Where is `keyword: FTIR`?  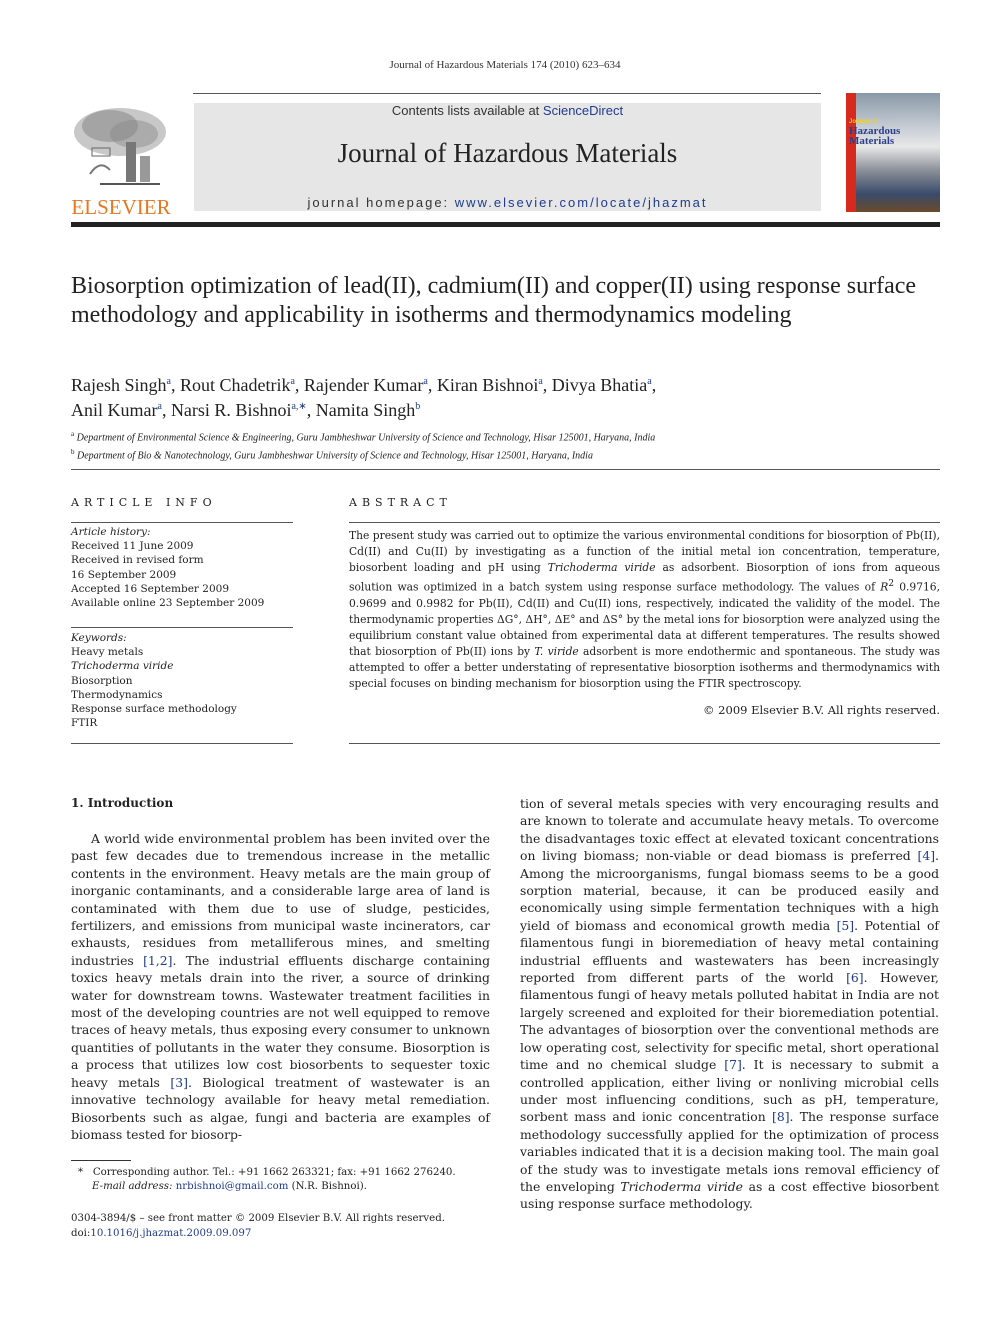
keyword: FTIR is located at coordinates (84, 723).